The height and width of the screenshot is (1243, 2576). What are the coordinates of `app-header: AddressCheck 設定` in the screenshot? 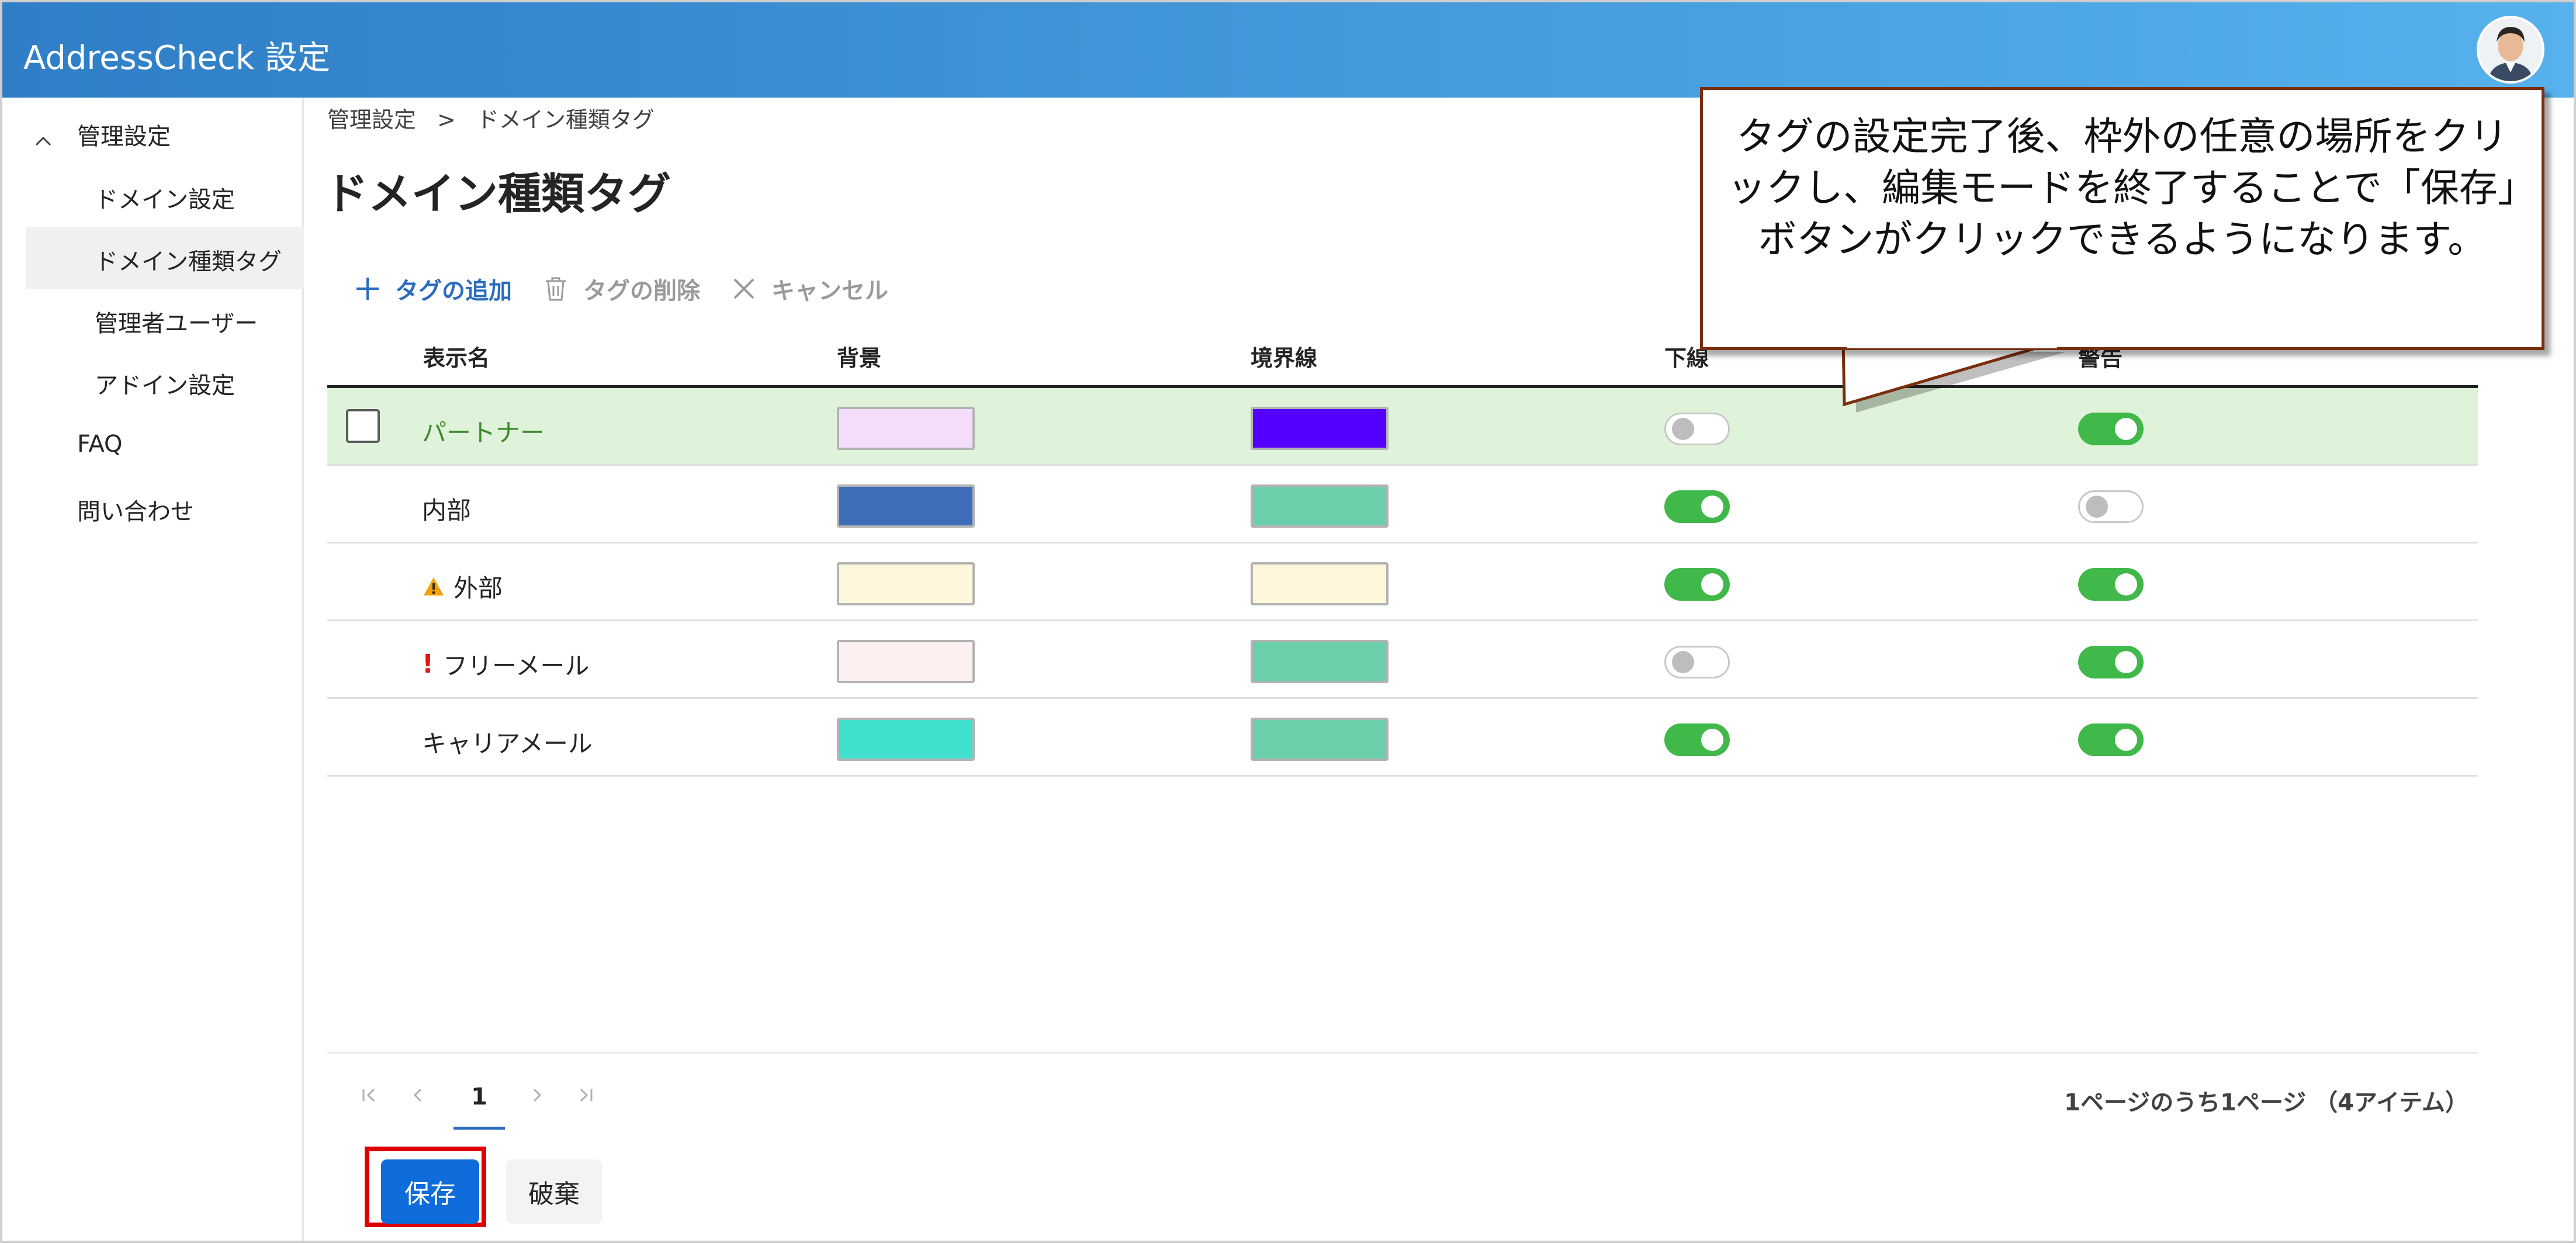 It's located at (1288, 50).